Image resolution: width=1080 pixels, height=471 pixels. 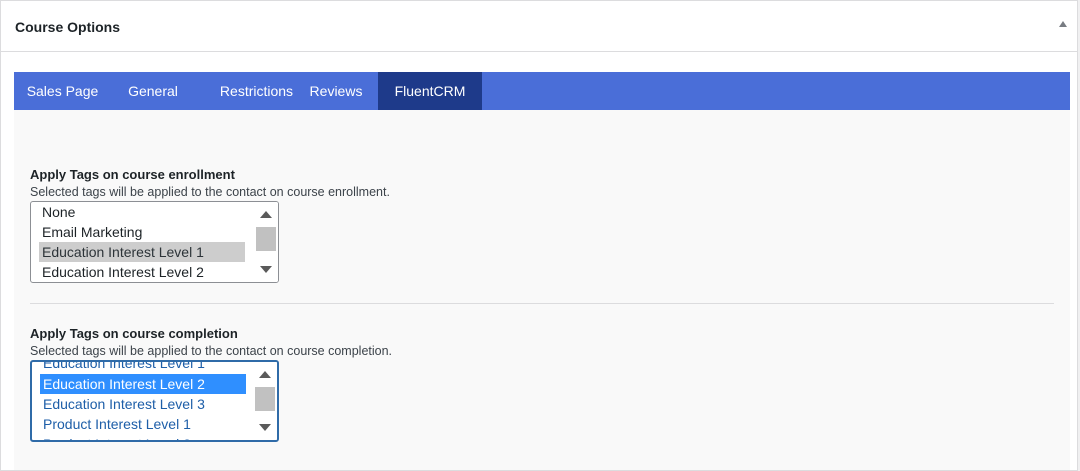 I want to click on enrollment-option-email-marketing: Email Marketing, so click(x=142, y=232).